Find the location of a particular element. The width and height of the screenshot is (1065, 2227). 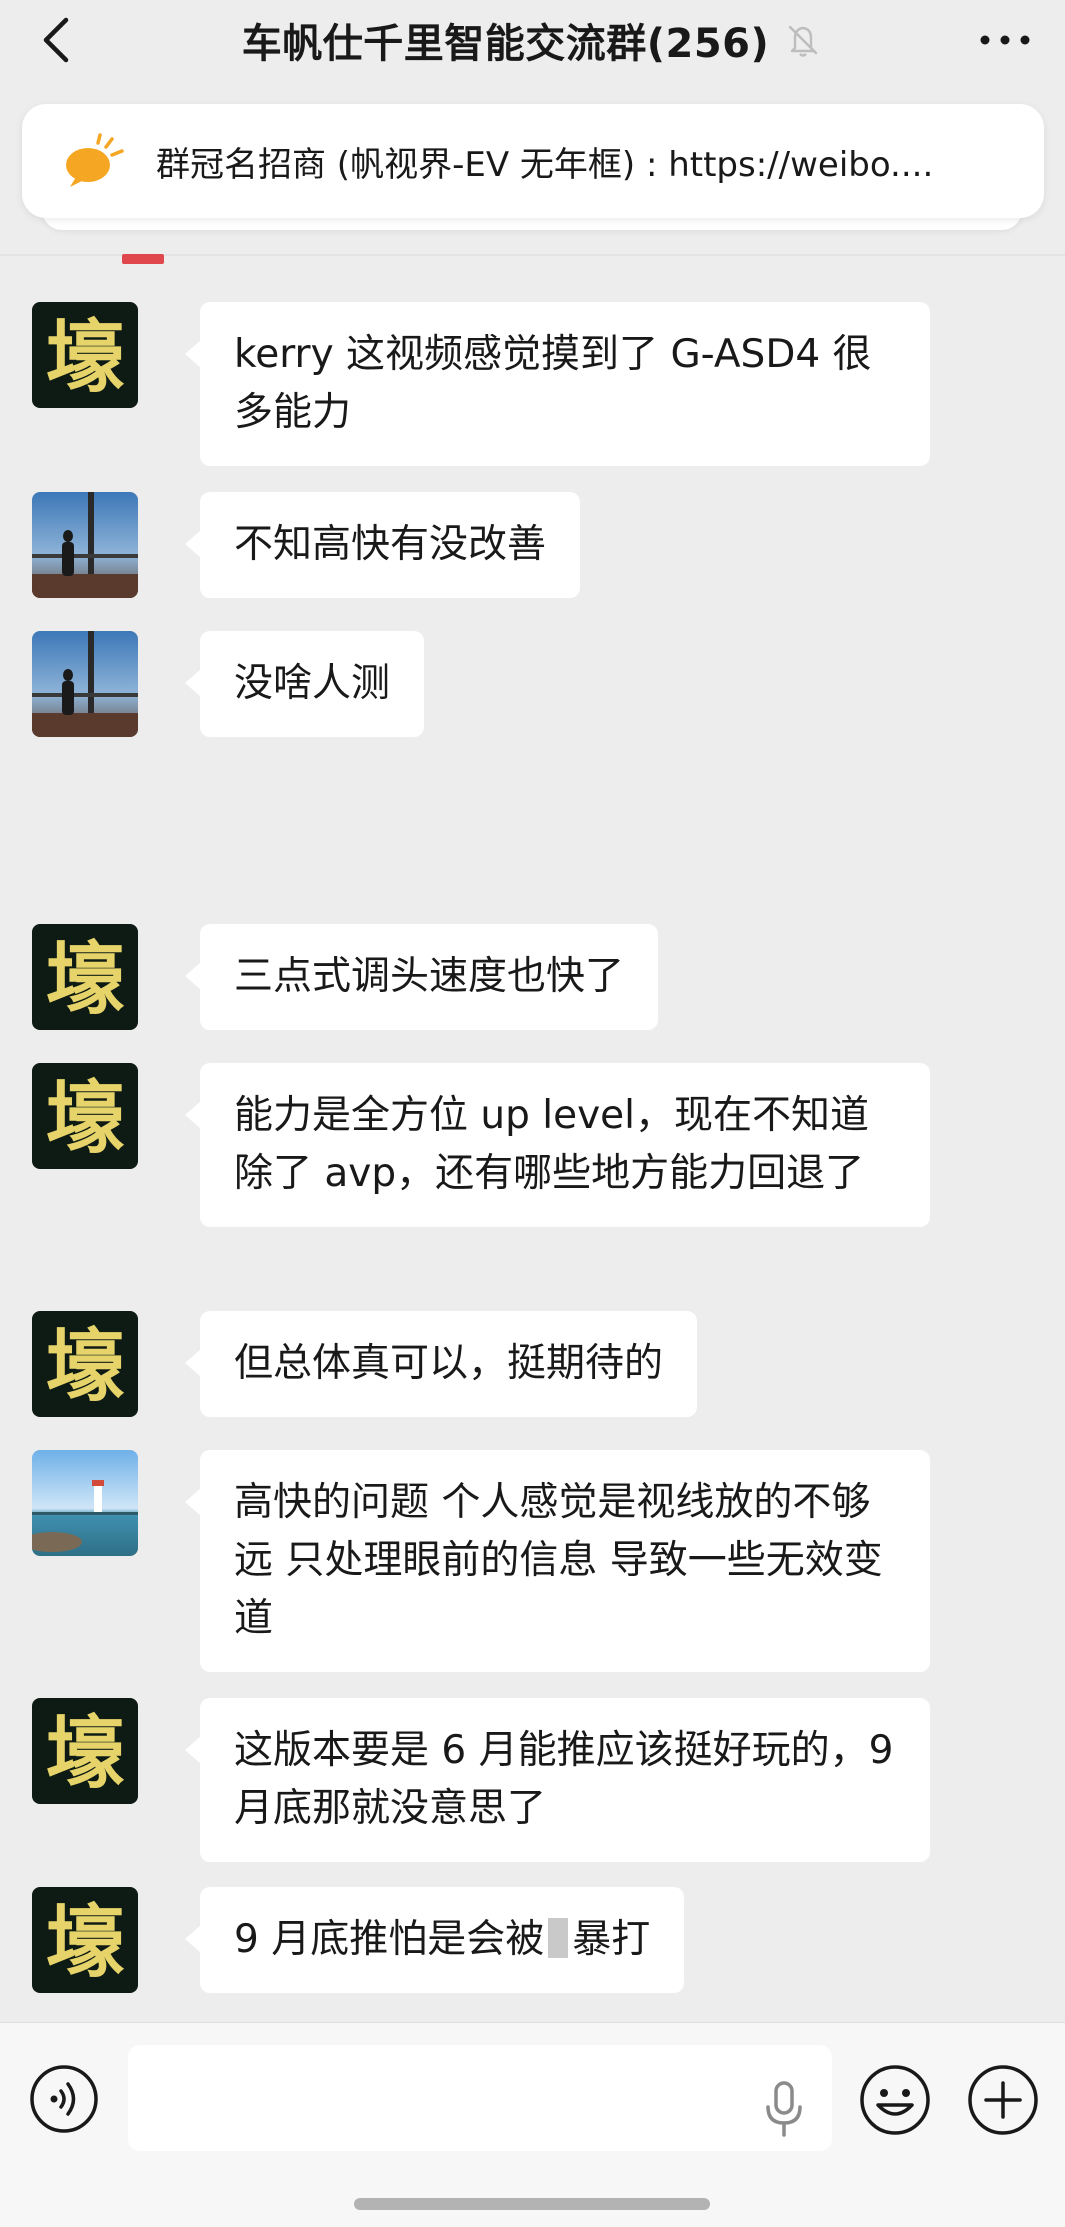

chevron-left-icon is located at coordinates (56, 40).